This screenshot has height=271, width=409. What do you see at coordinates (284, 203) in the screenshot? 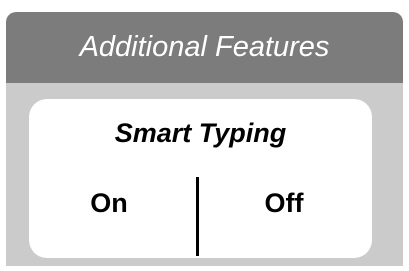
I see `smart-typing-off-option: Off` at bounding box center [284, 203].